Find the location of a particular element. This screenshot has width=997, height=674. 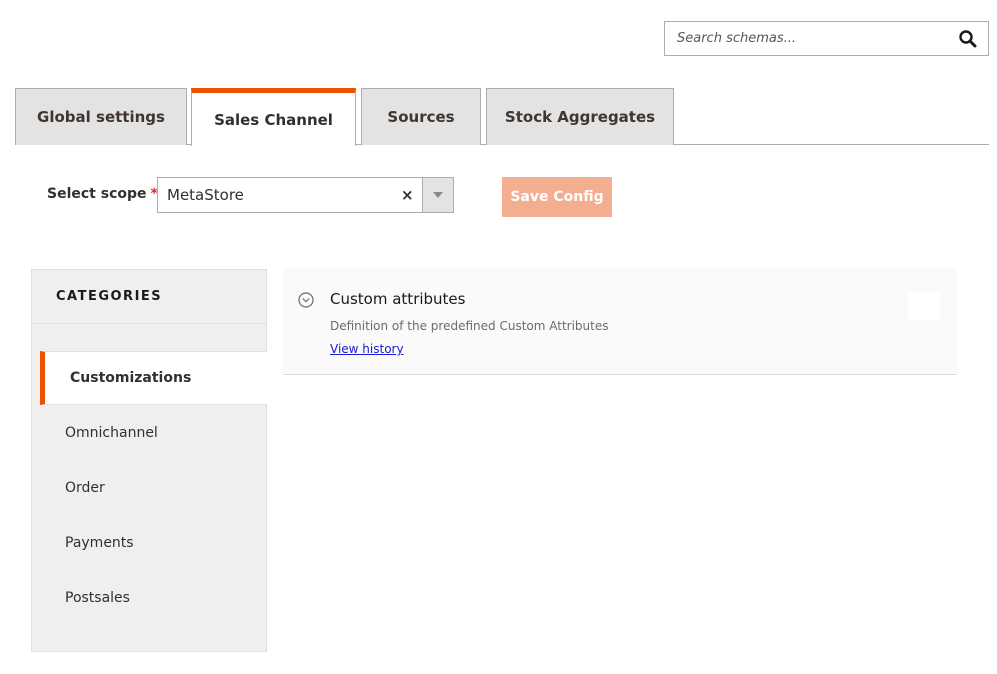

sidebar-item-label: Payments is located at coordinates (99, 543).